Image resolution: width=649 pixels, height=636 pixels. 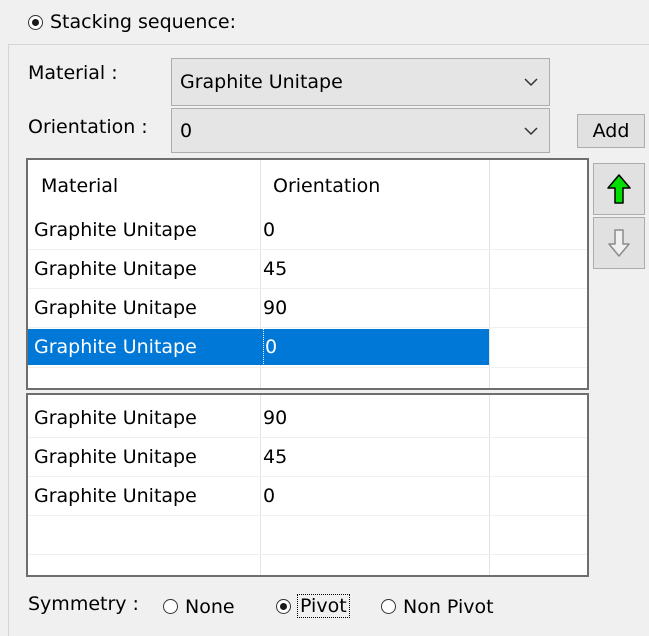 What do you see at coordinates (35, 22) in the screenshot?
I see `stacking-sequence-radio` at bounding box center [35, 22].